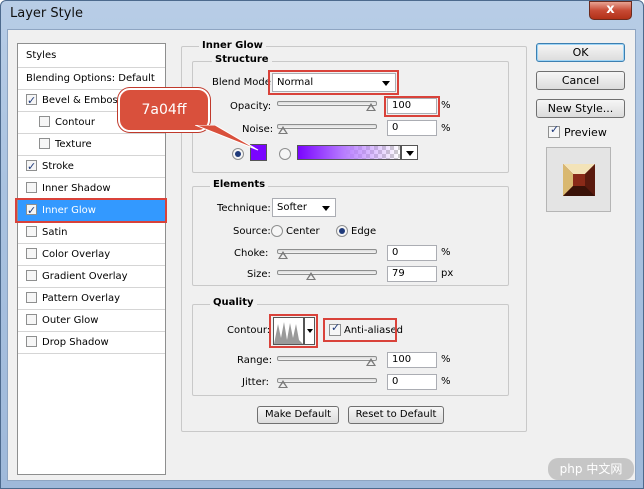 The image size is (644, 489). I want to click on list-item-pattern-overlay: Pattern Overlay, so click(91, 299).